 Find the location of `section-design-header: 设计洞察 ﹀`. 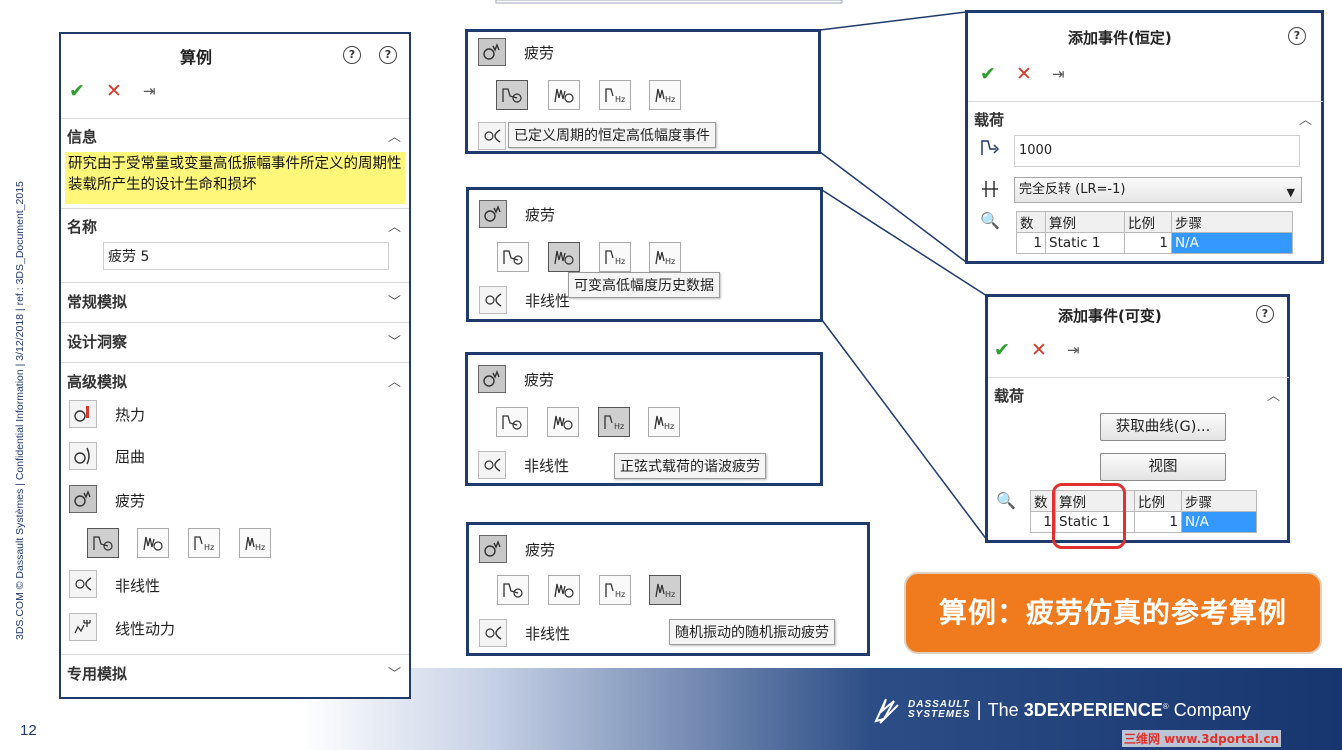

section-design-header: 设计洞察 ﹀ is located at coordinates (235, 343).